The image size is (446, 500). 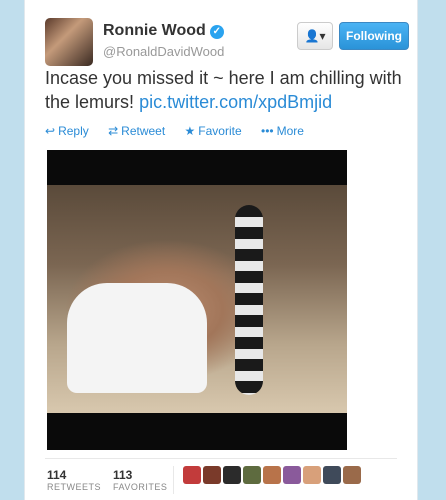 I want to click on retweets-label: RETWEETS, so click(x=74, y=487).